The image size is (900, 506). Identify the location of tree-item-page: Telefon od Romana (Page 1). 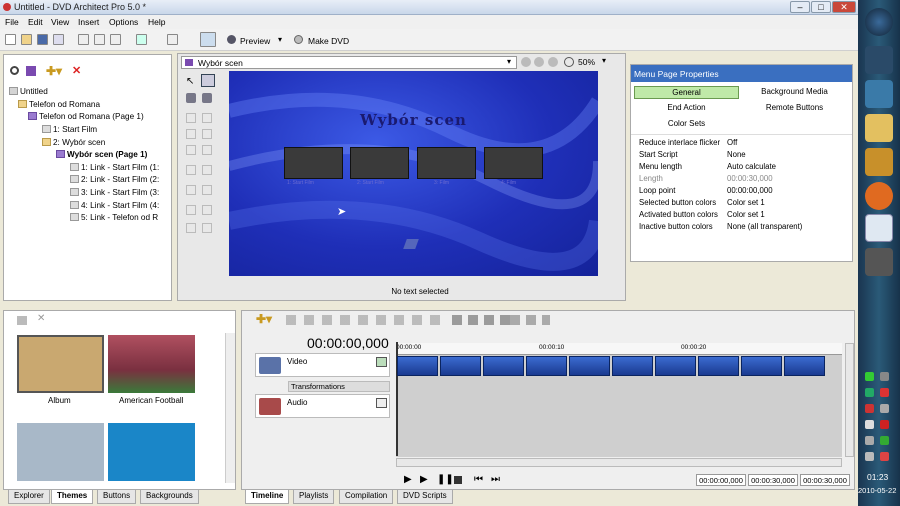
(86, 116).